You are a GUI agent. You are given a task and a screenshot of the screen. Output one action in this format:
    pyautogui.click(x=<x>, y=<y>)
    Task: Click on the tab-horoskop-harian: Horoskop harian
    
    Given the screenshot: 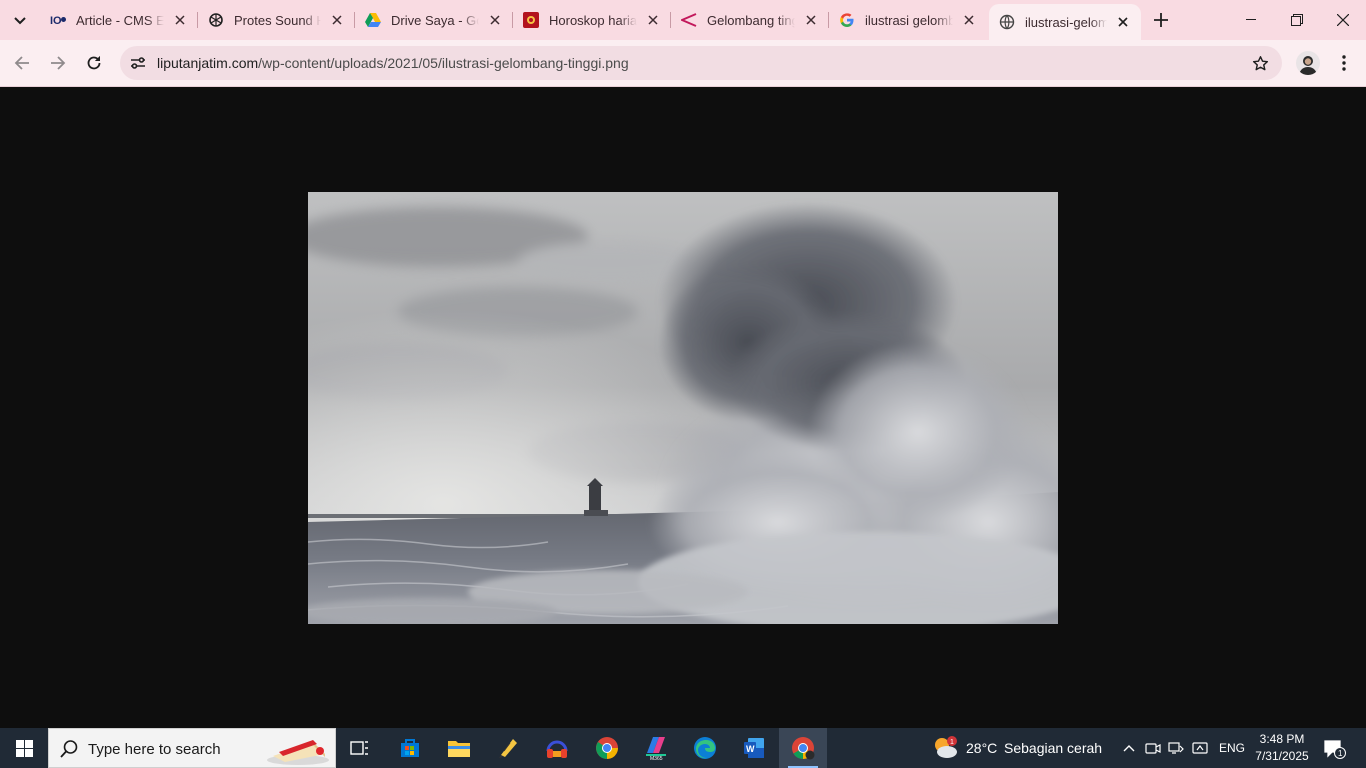 What is the action you would take?
    pyautogui.click(x=592, y=20)
    